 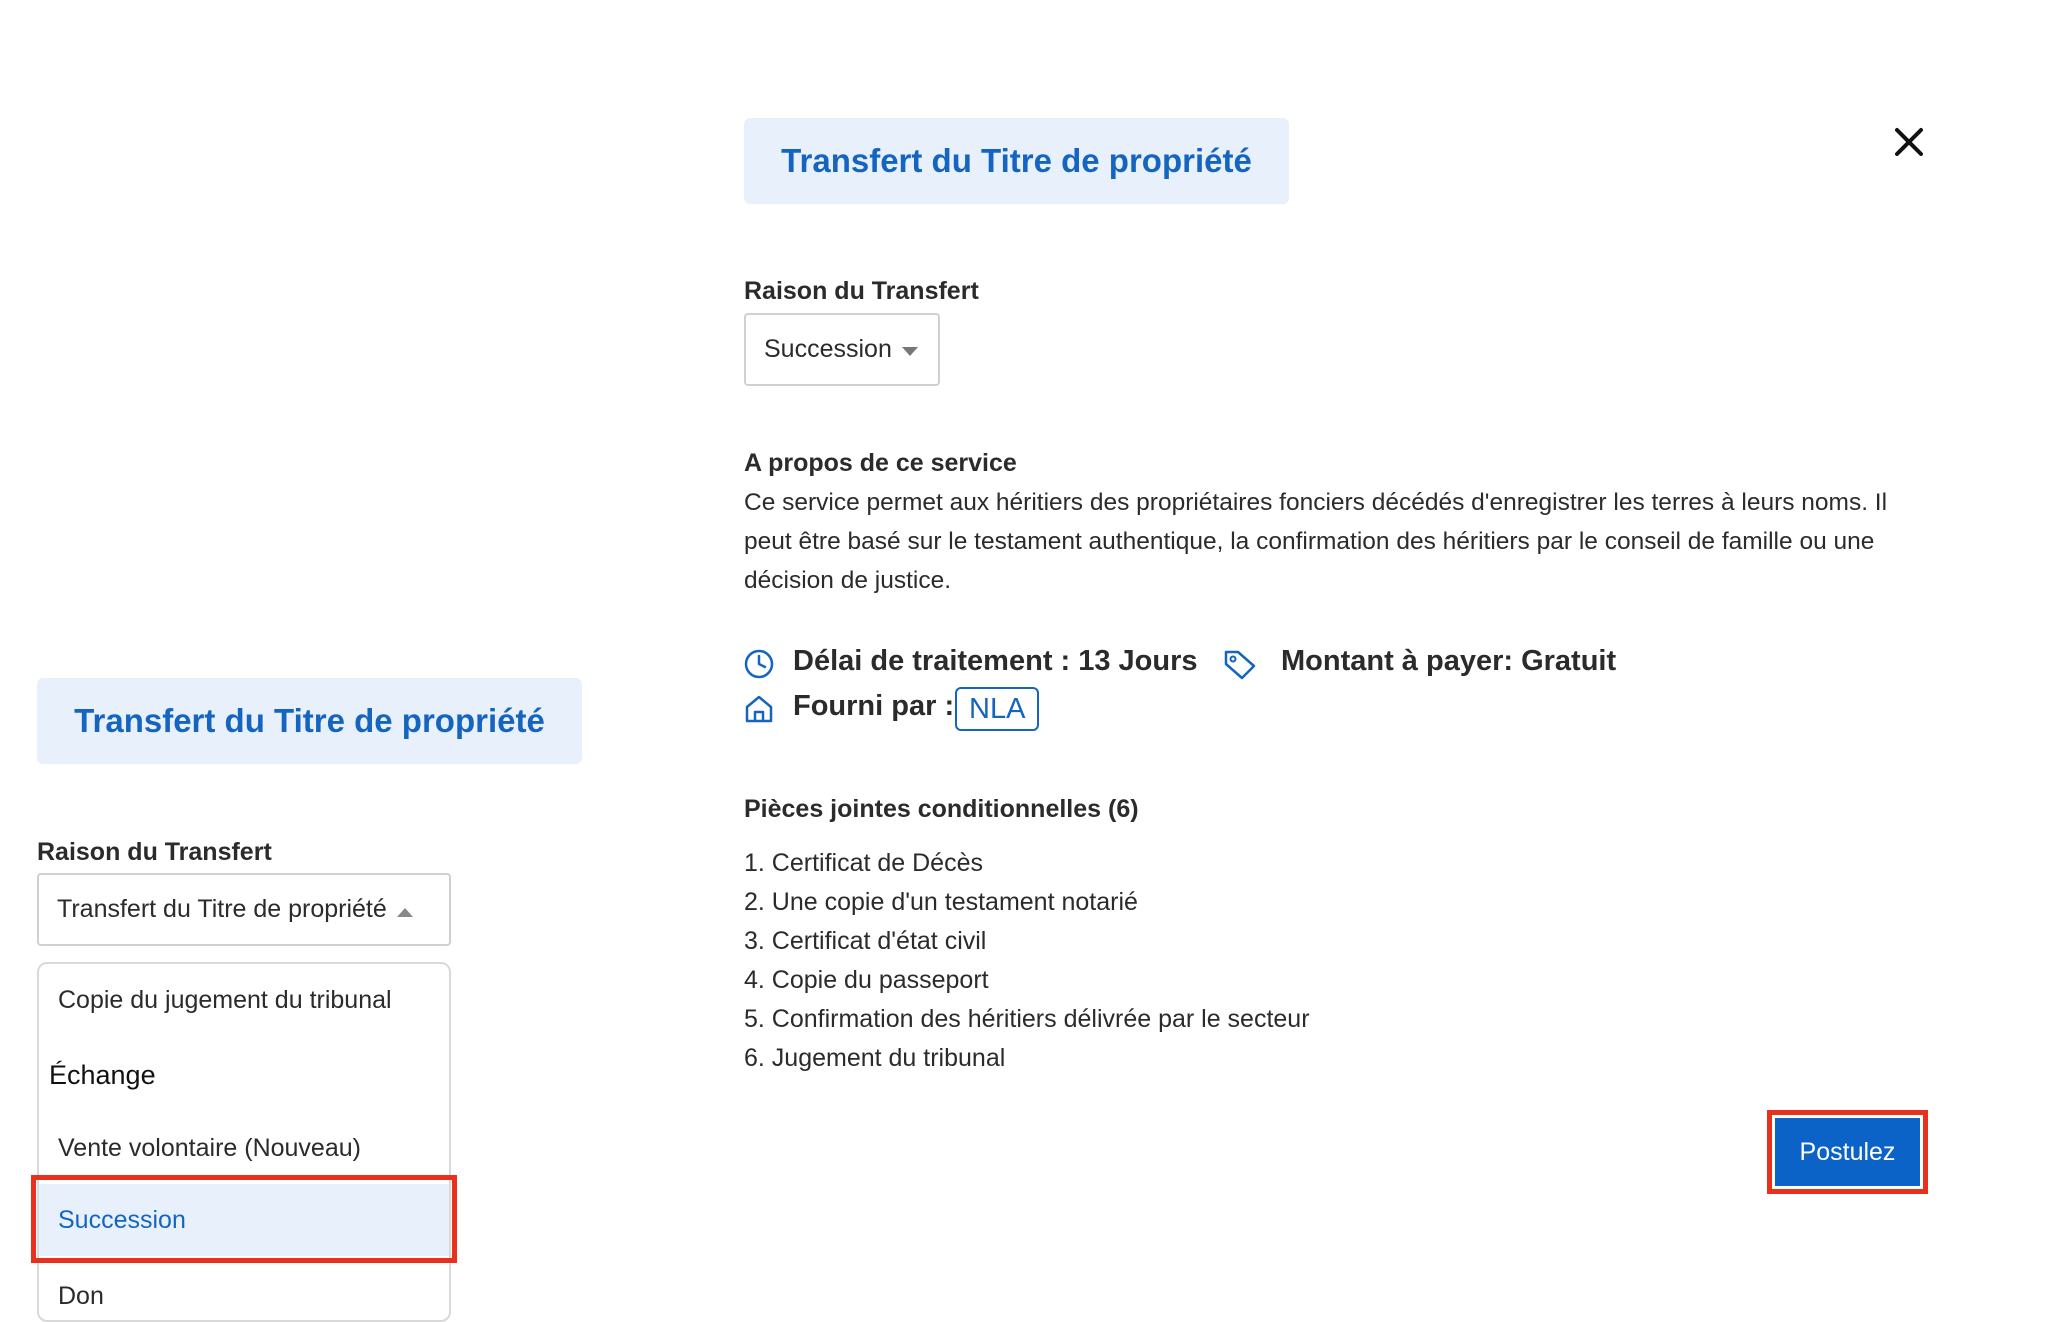 I want to click on apply-button-label: Postulez, so click(x=1847, y=1151).